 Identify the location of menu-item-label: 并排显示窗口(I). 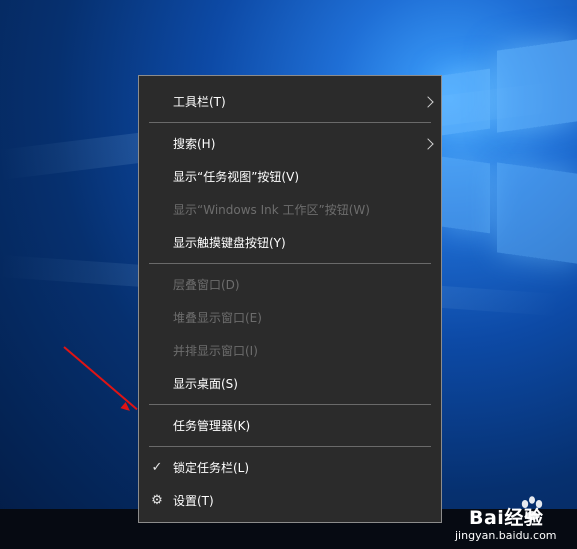
(215, 351).